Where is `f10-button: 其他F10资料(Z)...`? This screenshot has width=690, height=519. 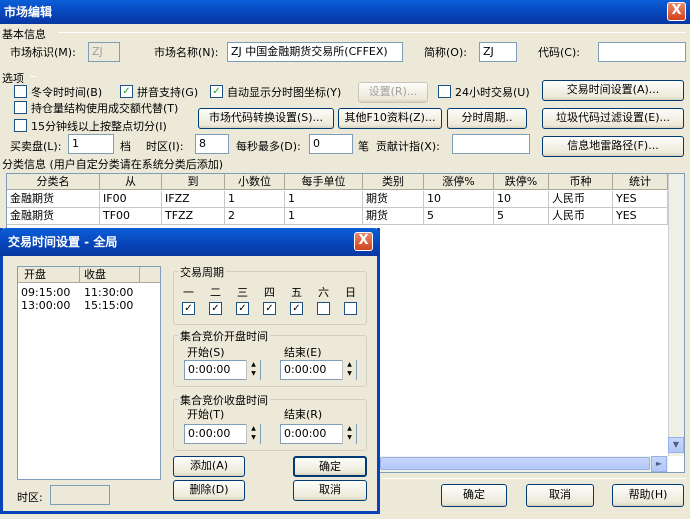
f10-button: 其他F10资料(Z)... is located at coordinates (390, 118).